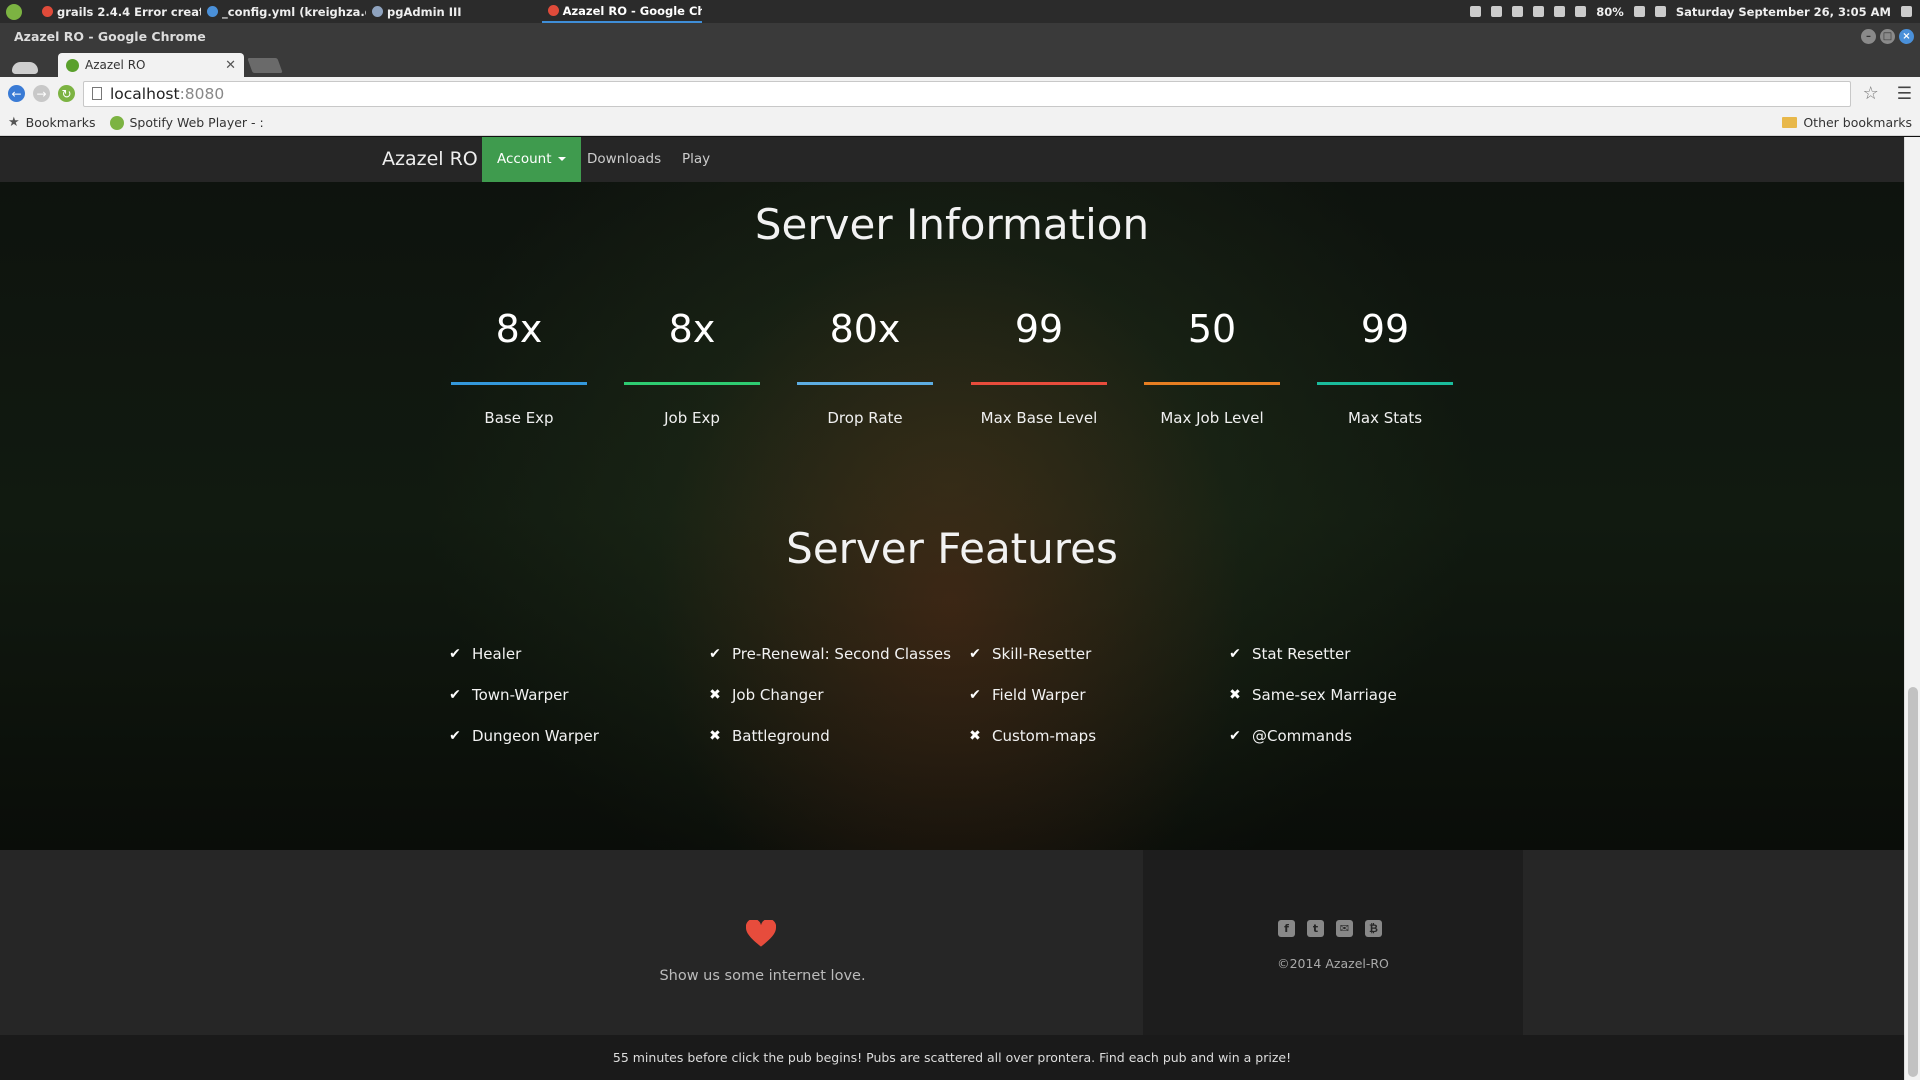 The width and height of the screenshot is (1920, 1080). What do you see at coordinates (1610, 12) in the screenshot?
I see `battery-indicator: 80%` at bounding box center [1610, 12].